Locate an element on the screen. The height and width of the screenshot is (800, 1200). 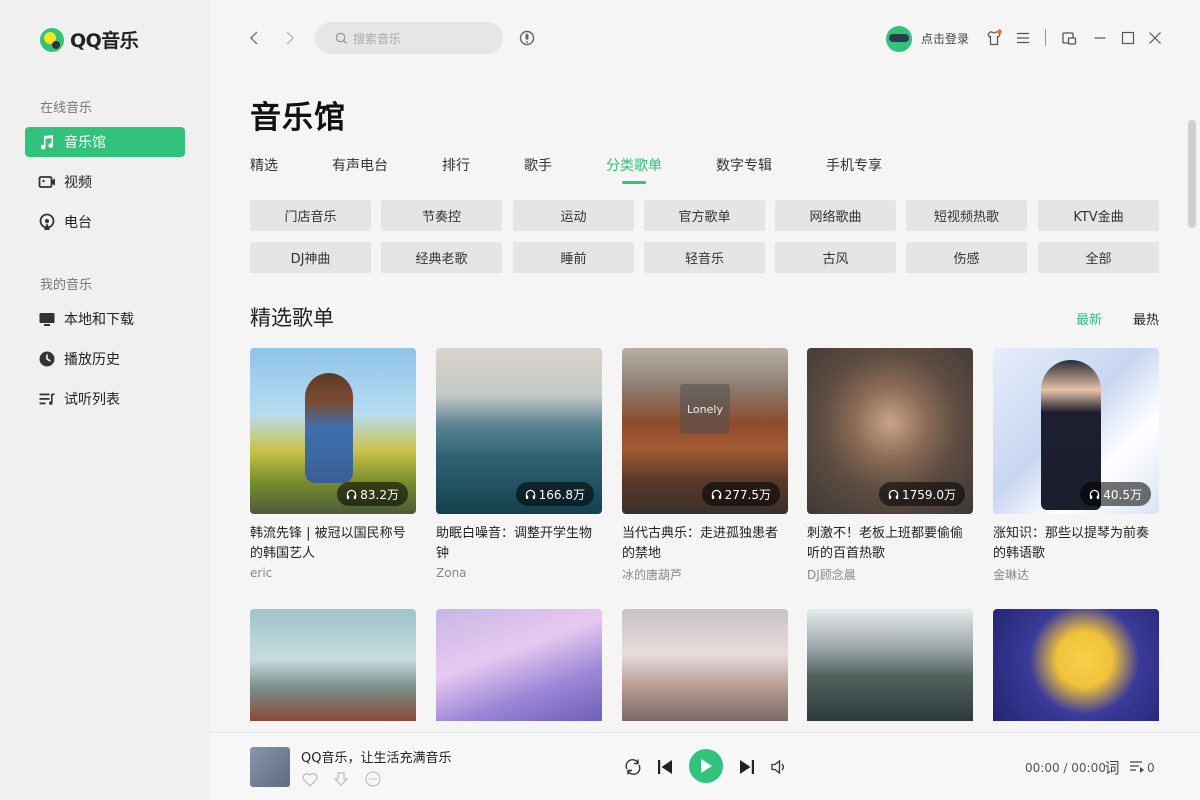
play-button is located at coordinates (706, 766).